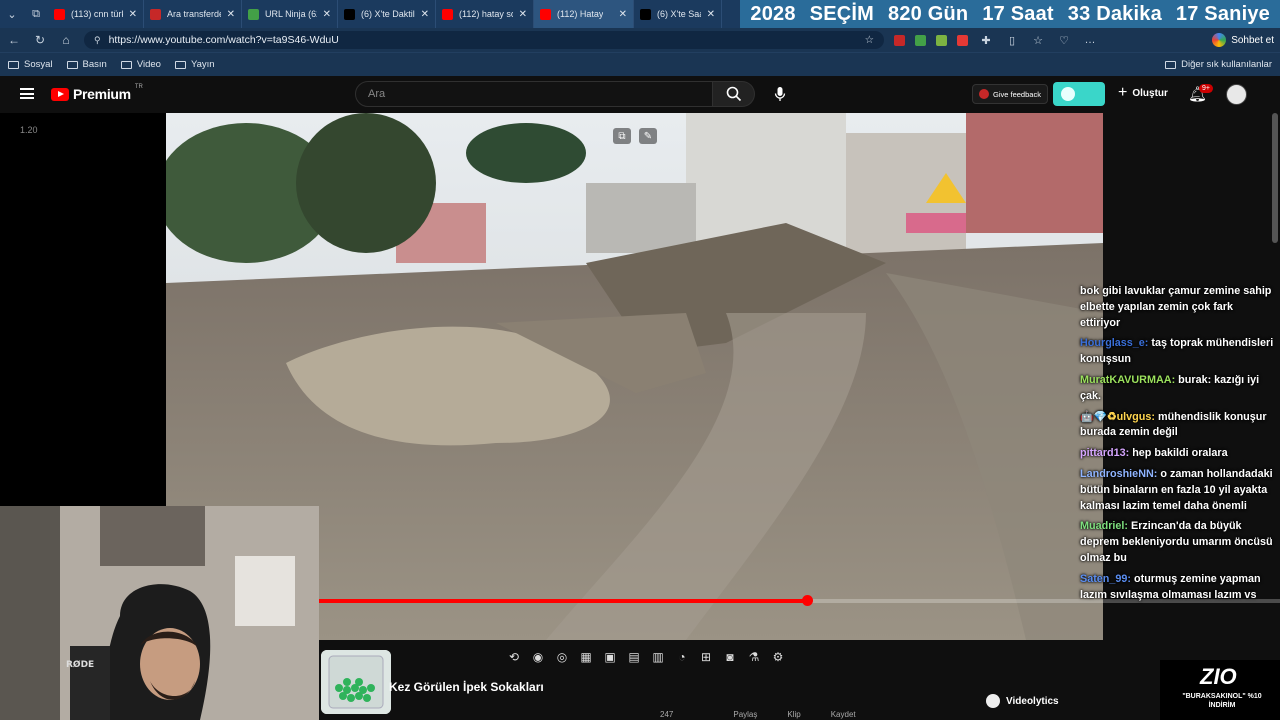  I want to click on audio-icon: ◉, so click(538, 657).